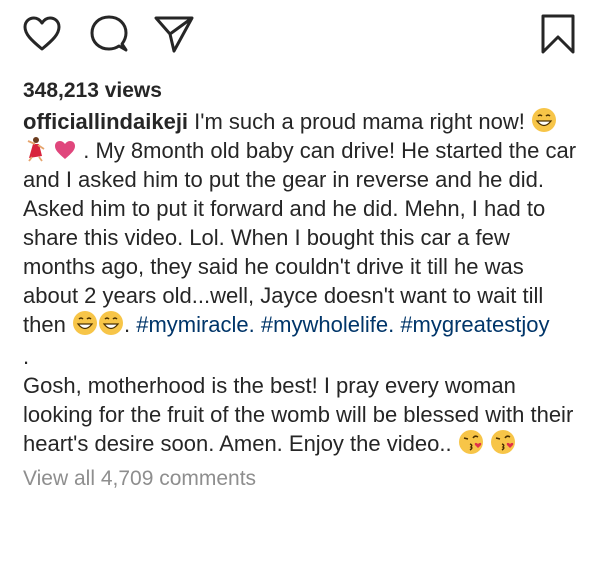  I want to click on save-button, so click(558, 34).